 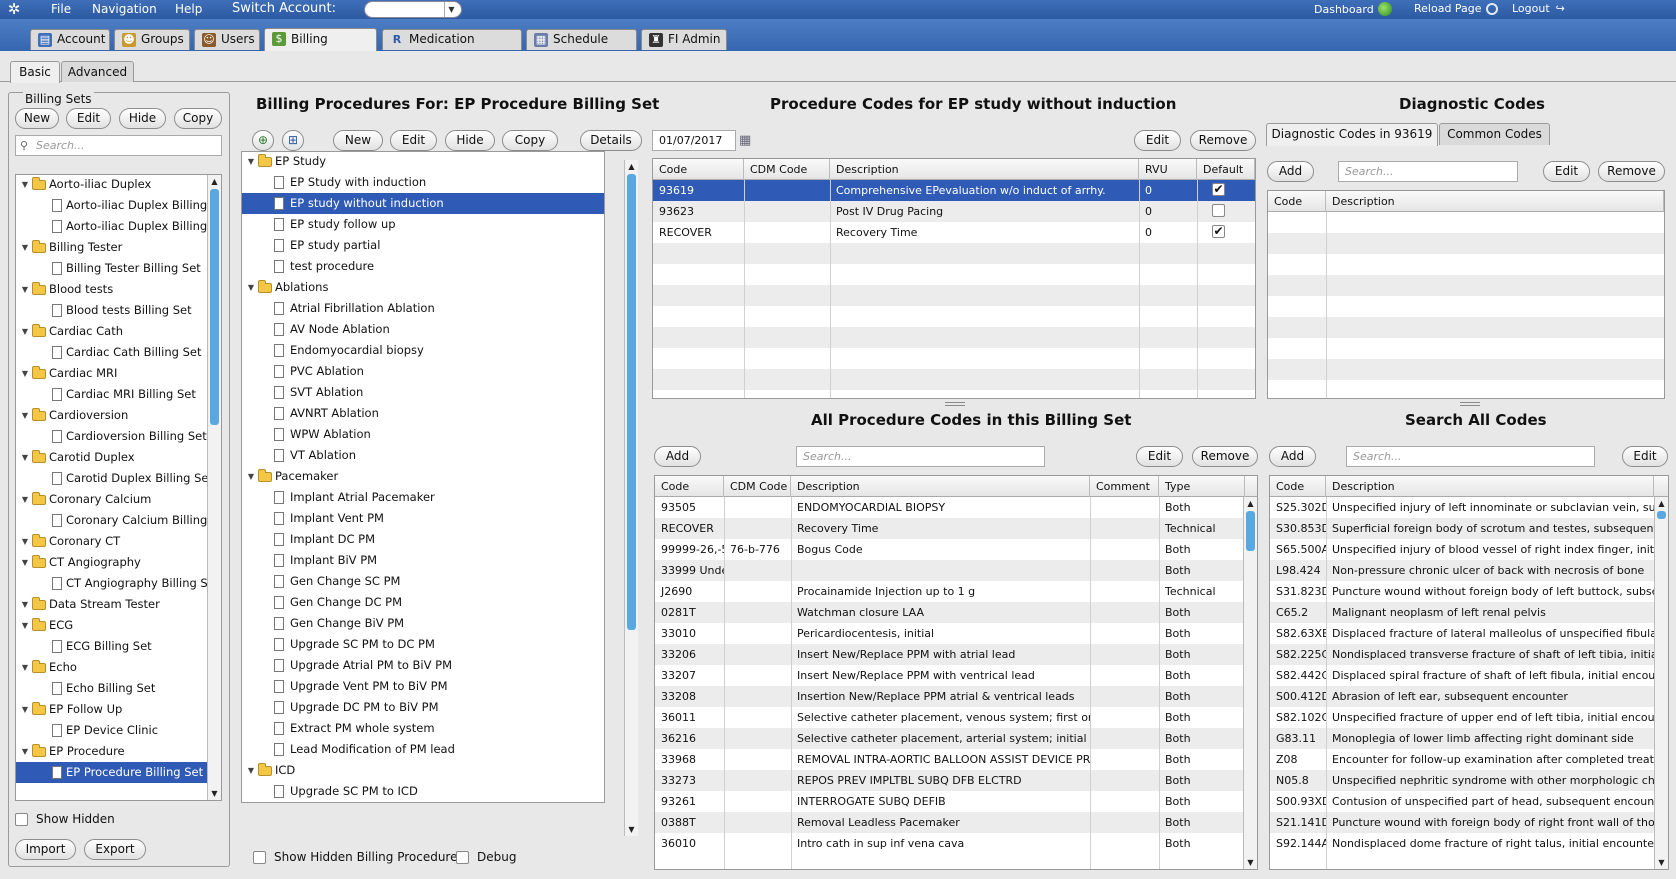 What do you see at coordinates (124, 9) in the screenshot?
I see `menu-navigation: Navigation` at bounding box center [124, 9].